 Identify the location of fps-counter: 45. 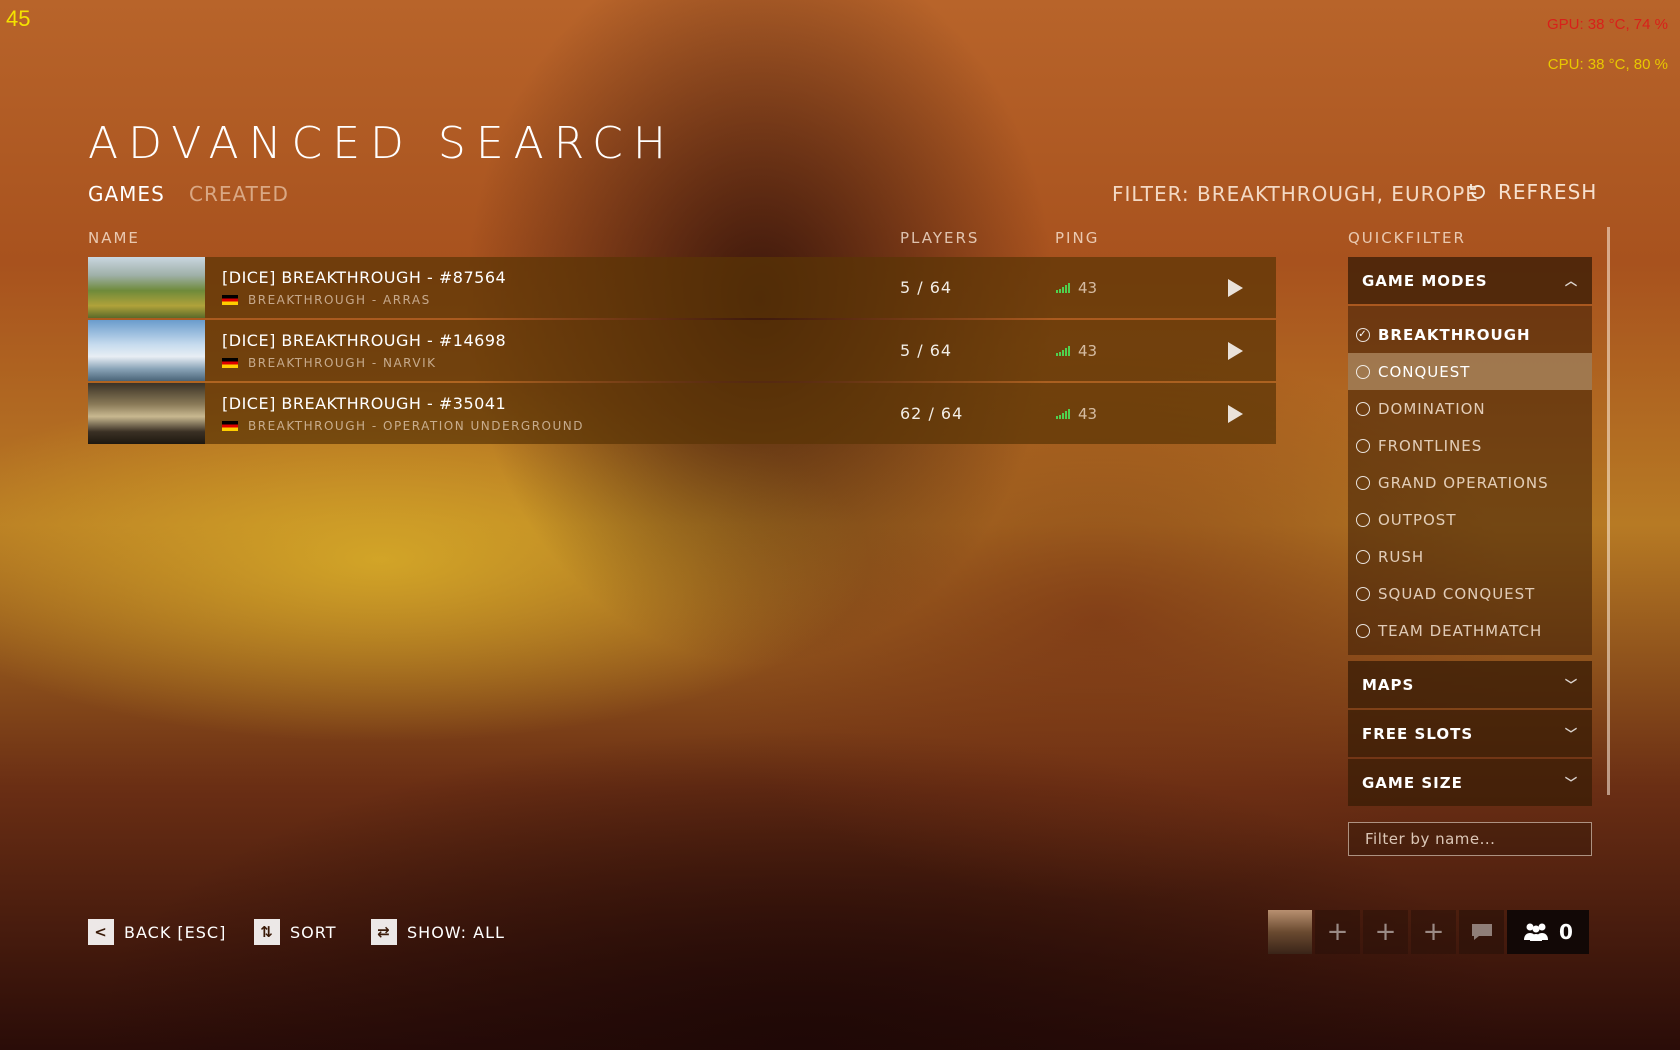
(18, 18).